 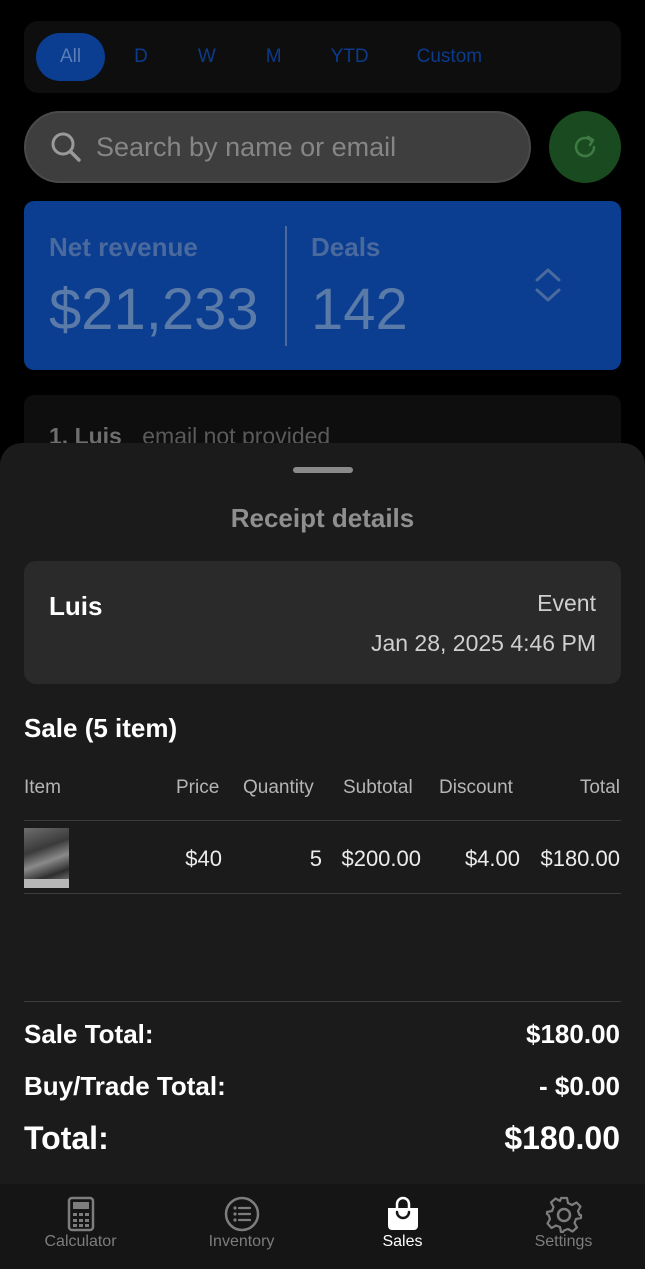 I want to click on tab-sales: Sales, so click(x=402, y=1226).